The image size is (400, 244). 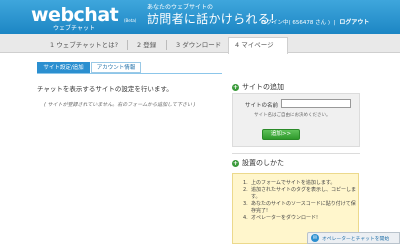 What do you see at coordinates (316, 103) in the screenshot?
I see `site-name-input` at bounding box center [316, 103].